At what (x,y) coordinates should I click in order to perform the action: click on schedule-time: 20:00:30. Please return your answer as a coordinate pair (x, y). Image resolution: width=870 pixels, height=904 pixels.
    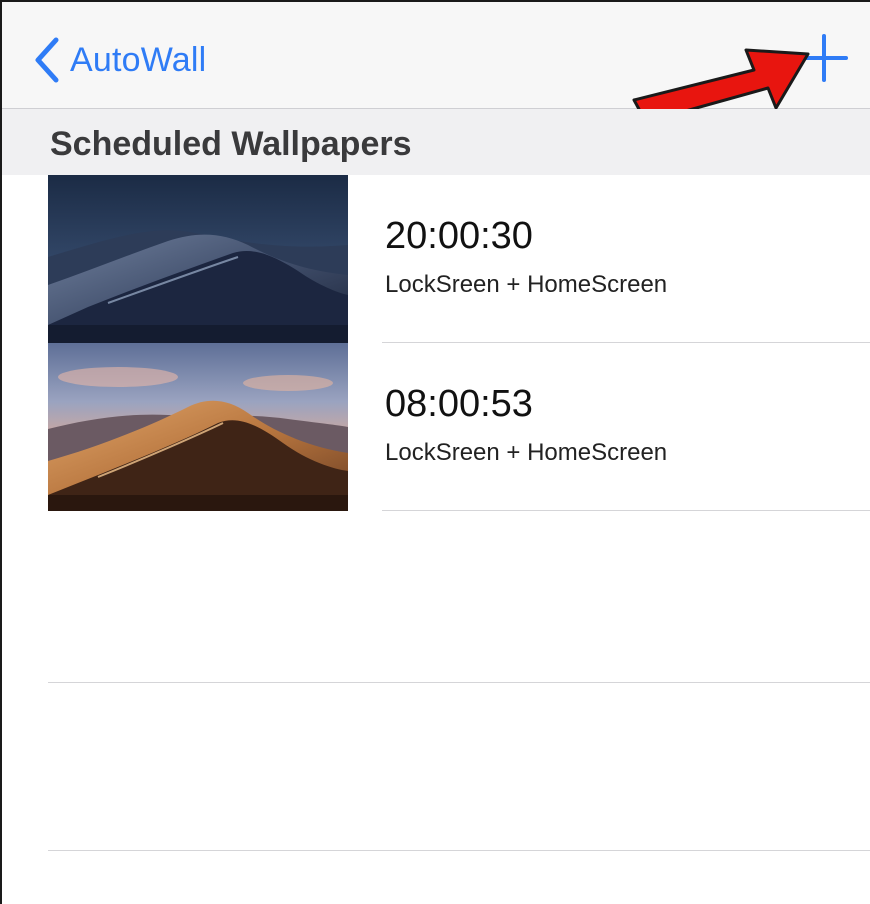
    Looking at the image, I should click on (459, 236).